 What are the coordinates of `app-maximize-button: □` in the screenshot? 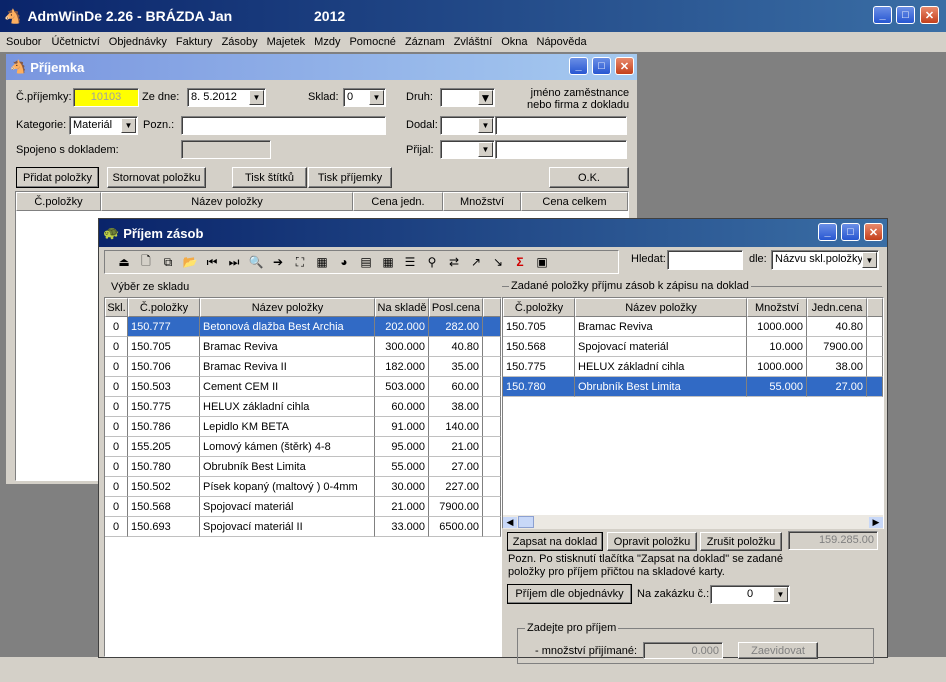 It's located at (905, 15).